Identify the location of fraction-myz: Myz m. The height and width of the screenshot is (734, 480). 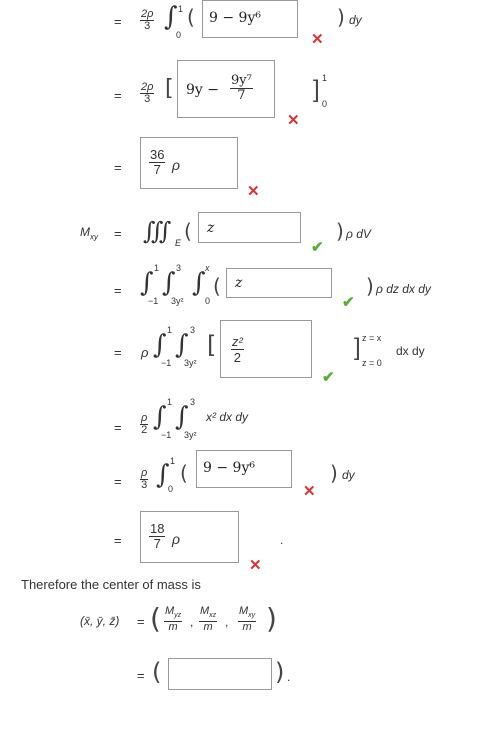
(173, 619).